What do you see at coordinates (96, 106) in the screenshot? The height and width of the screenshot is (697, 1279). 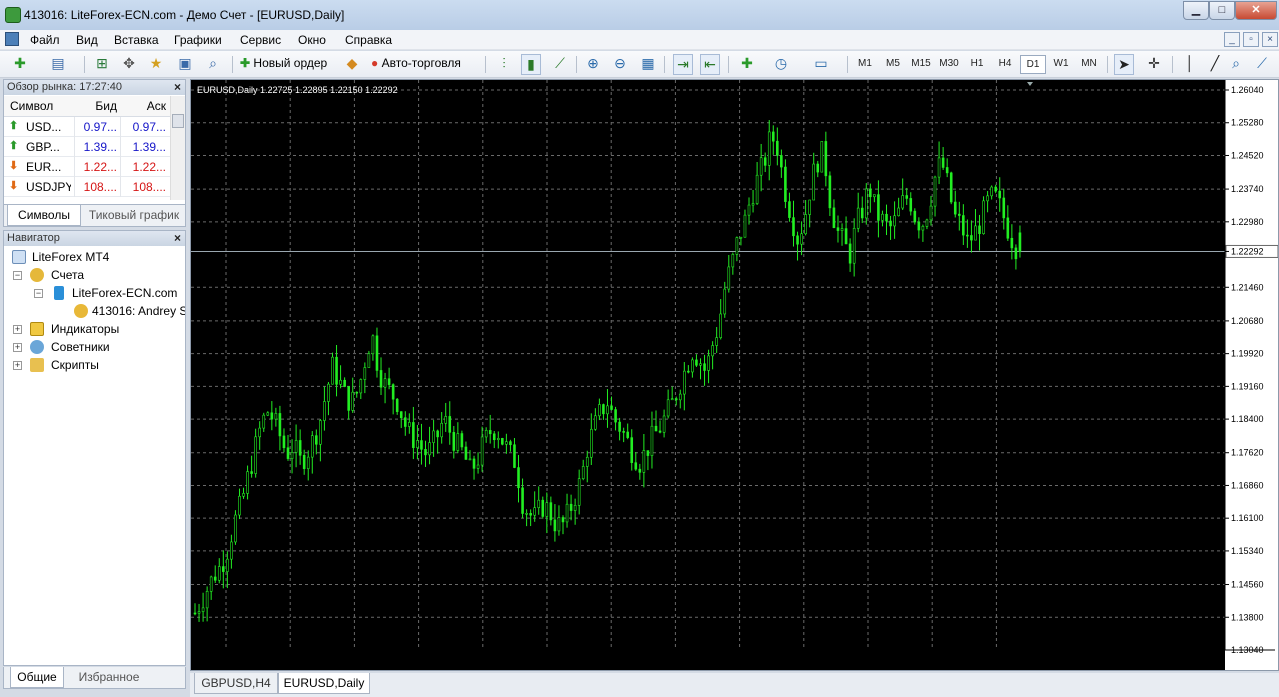 I see `column-bid: Бид` at bounding box center [96, 106].